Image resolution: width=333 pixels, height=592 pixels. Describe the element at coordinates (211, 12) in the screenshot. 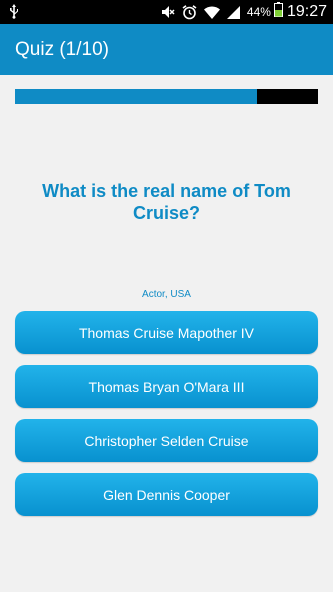

I see `wifi-icon` at that location.